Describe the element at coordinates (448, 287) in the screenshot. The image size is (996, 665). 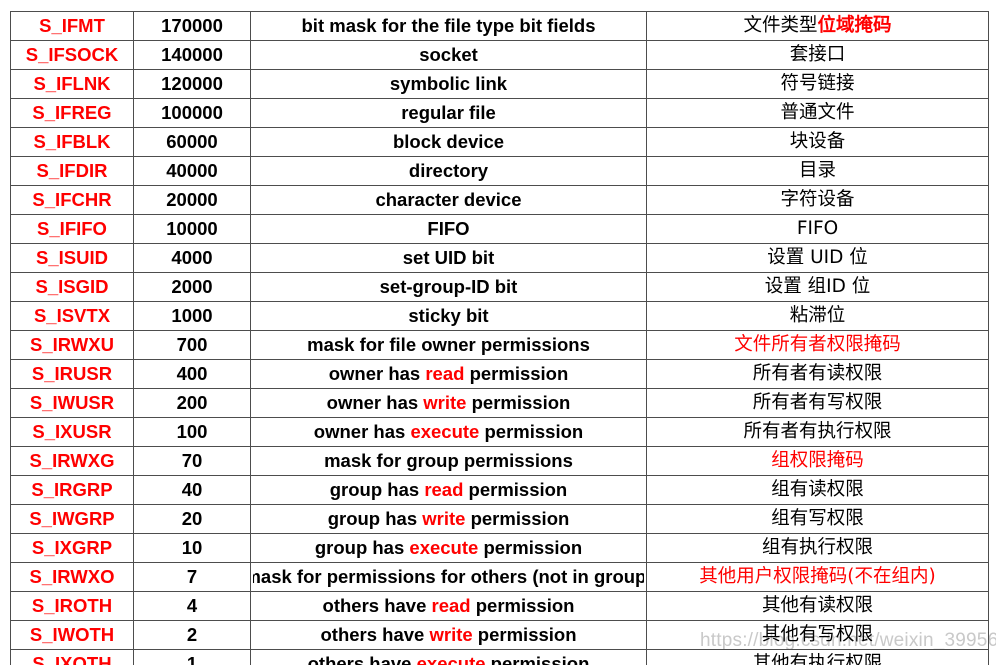
I see `description-clip: set-group-ID bit` at that location.